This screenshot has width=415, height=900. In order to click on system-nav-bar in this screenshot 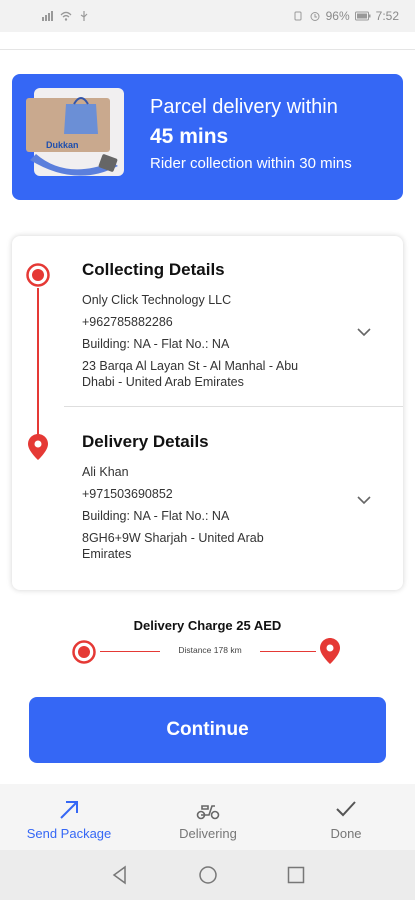, I will do `click(207, 875)`.